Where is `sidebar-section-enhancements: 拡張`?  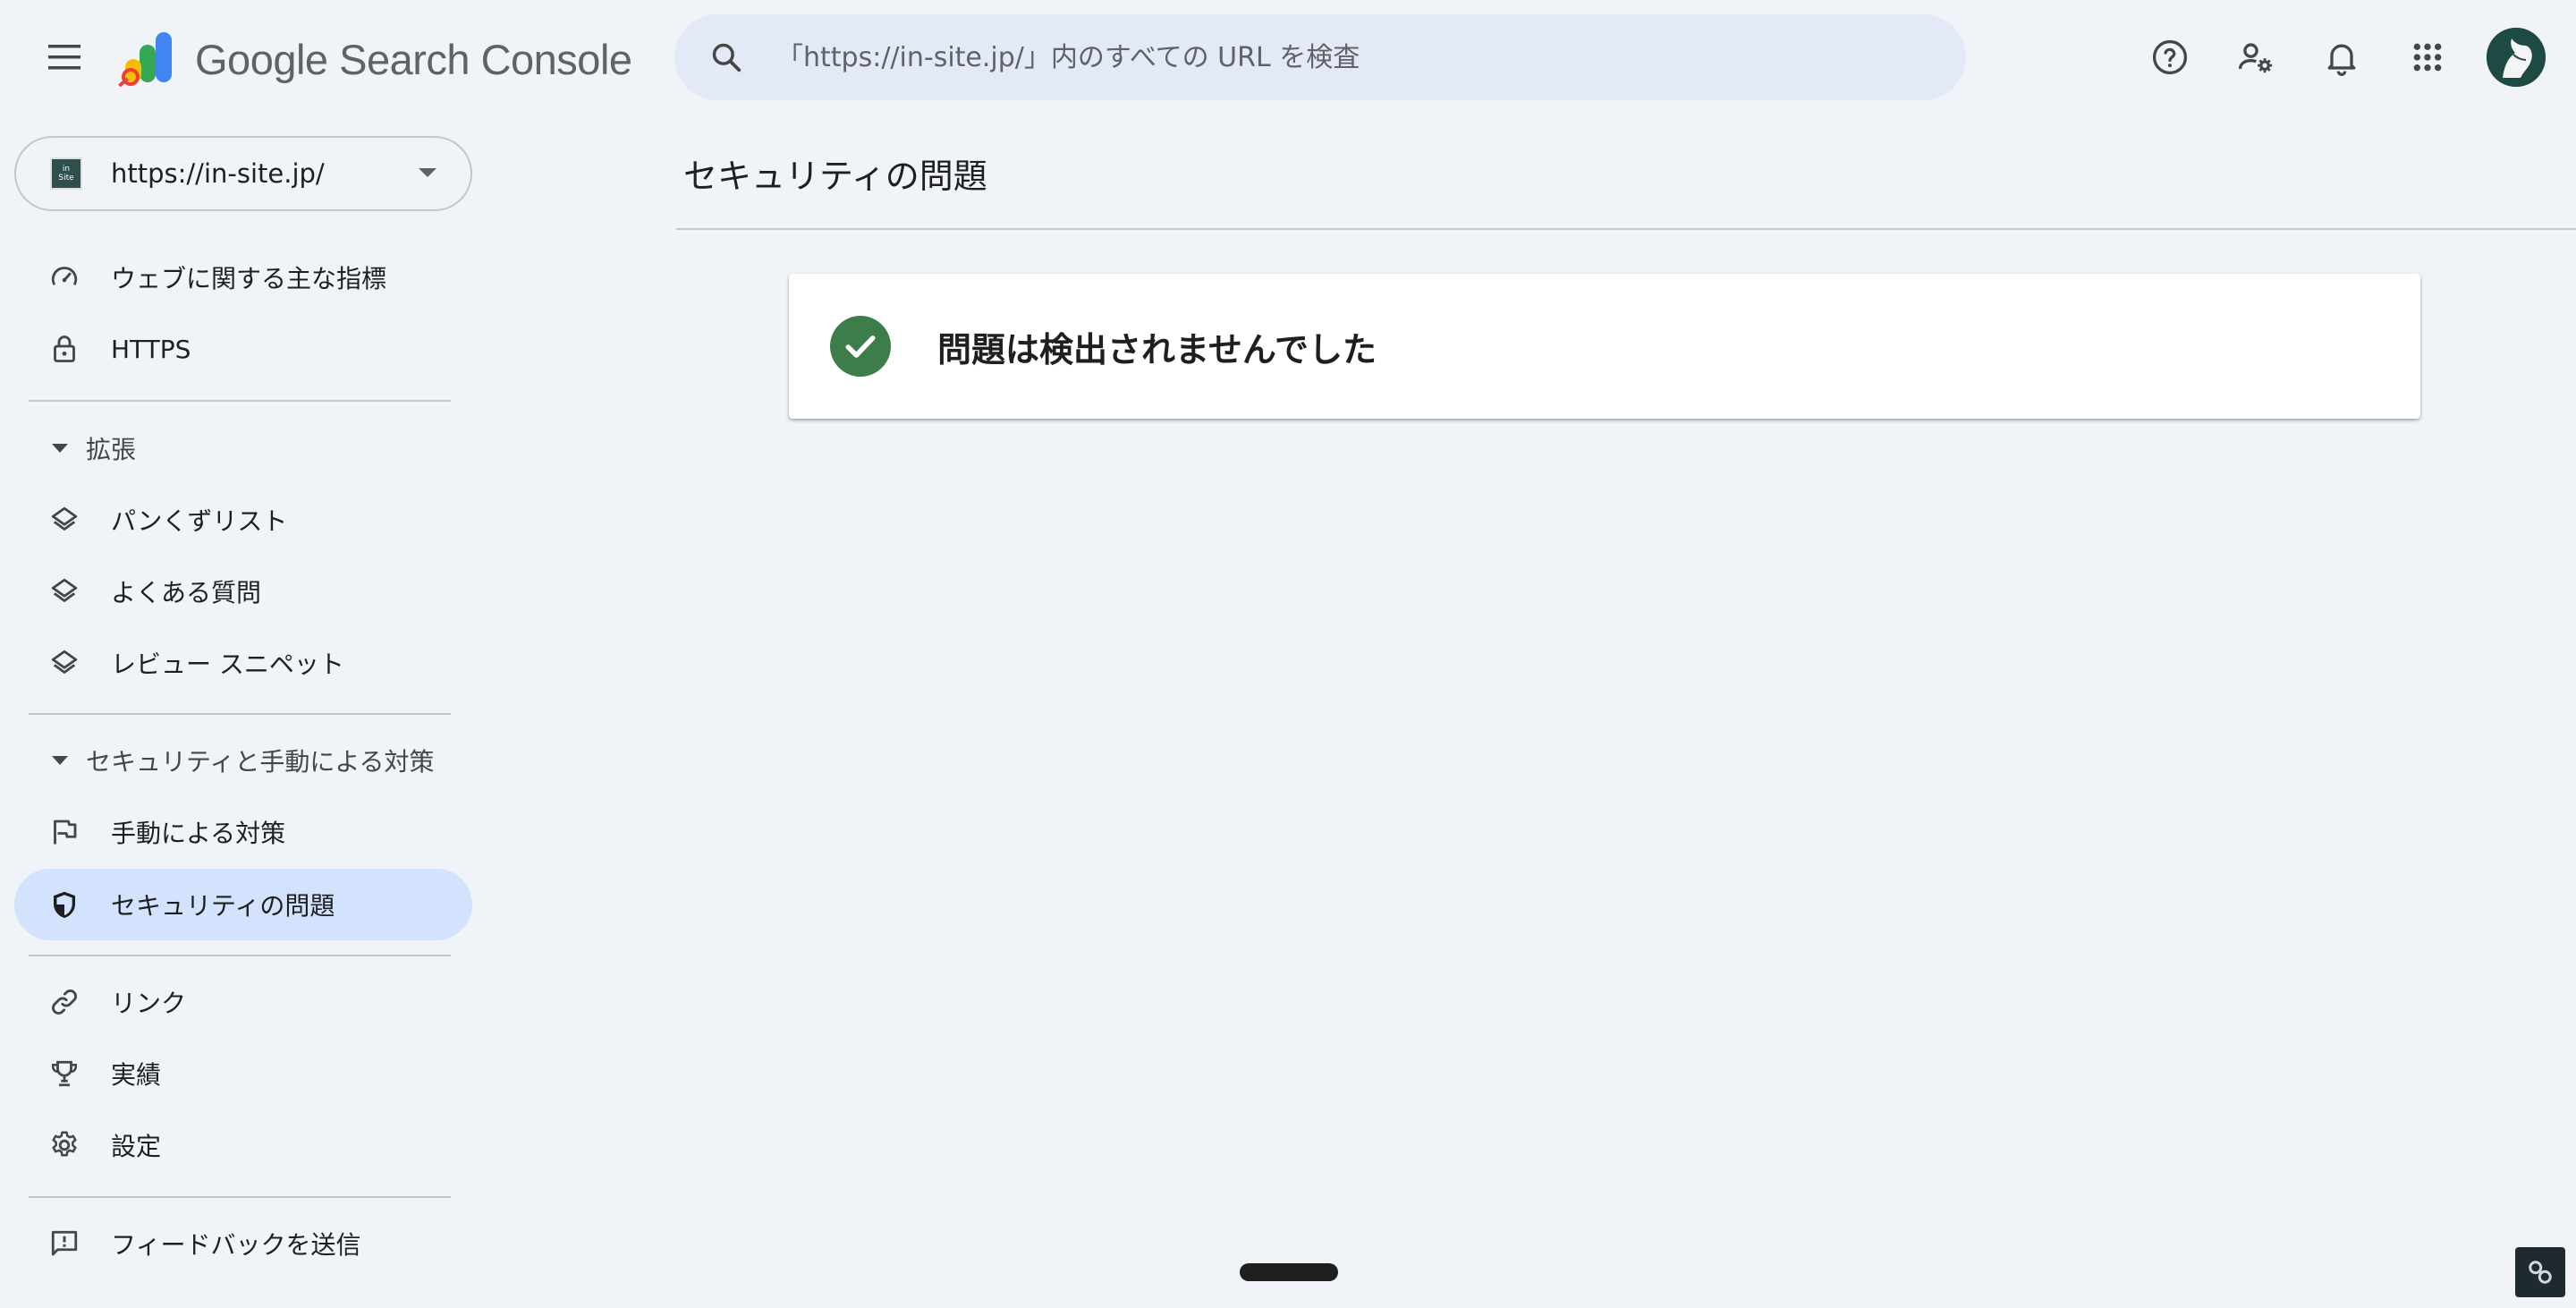
sidebar-section-enhancements: 拡張 is located at coordinates (243, 448).